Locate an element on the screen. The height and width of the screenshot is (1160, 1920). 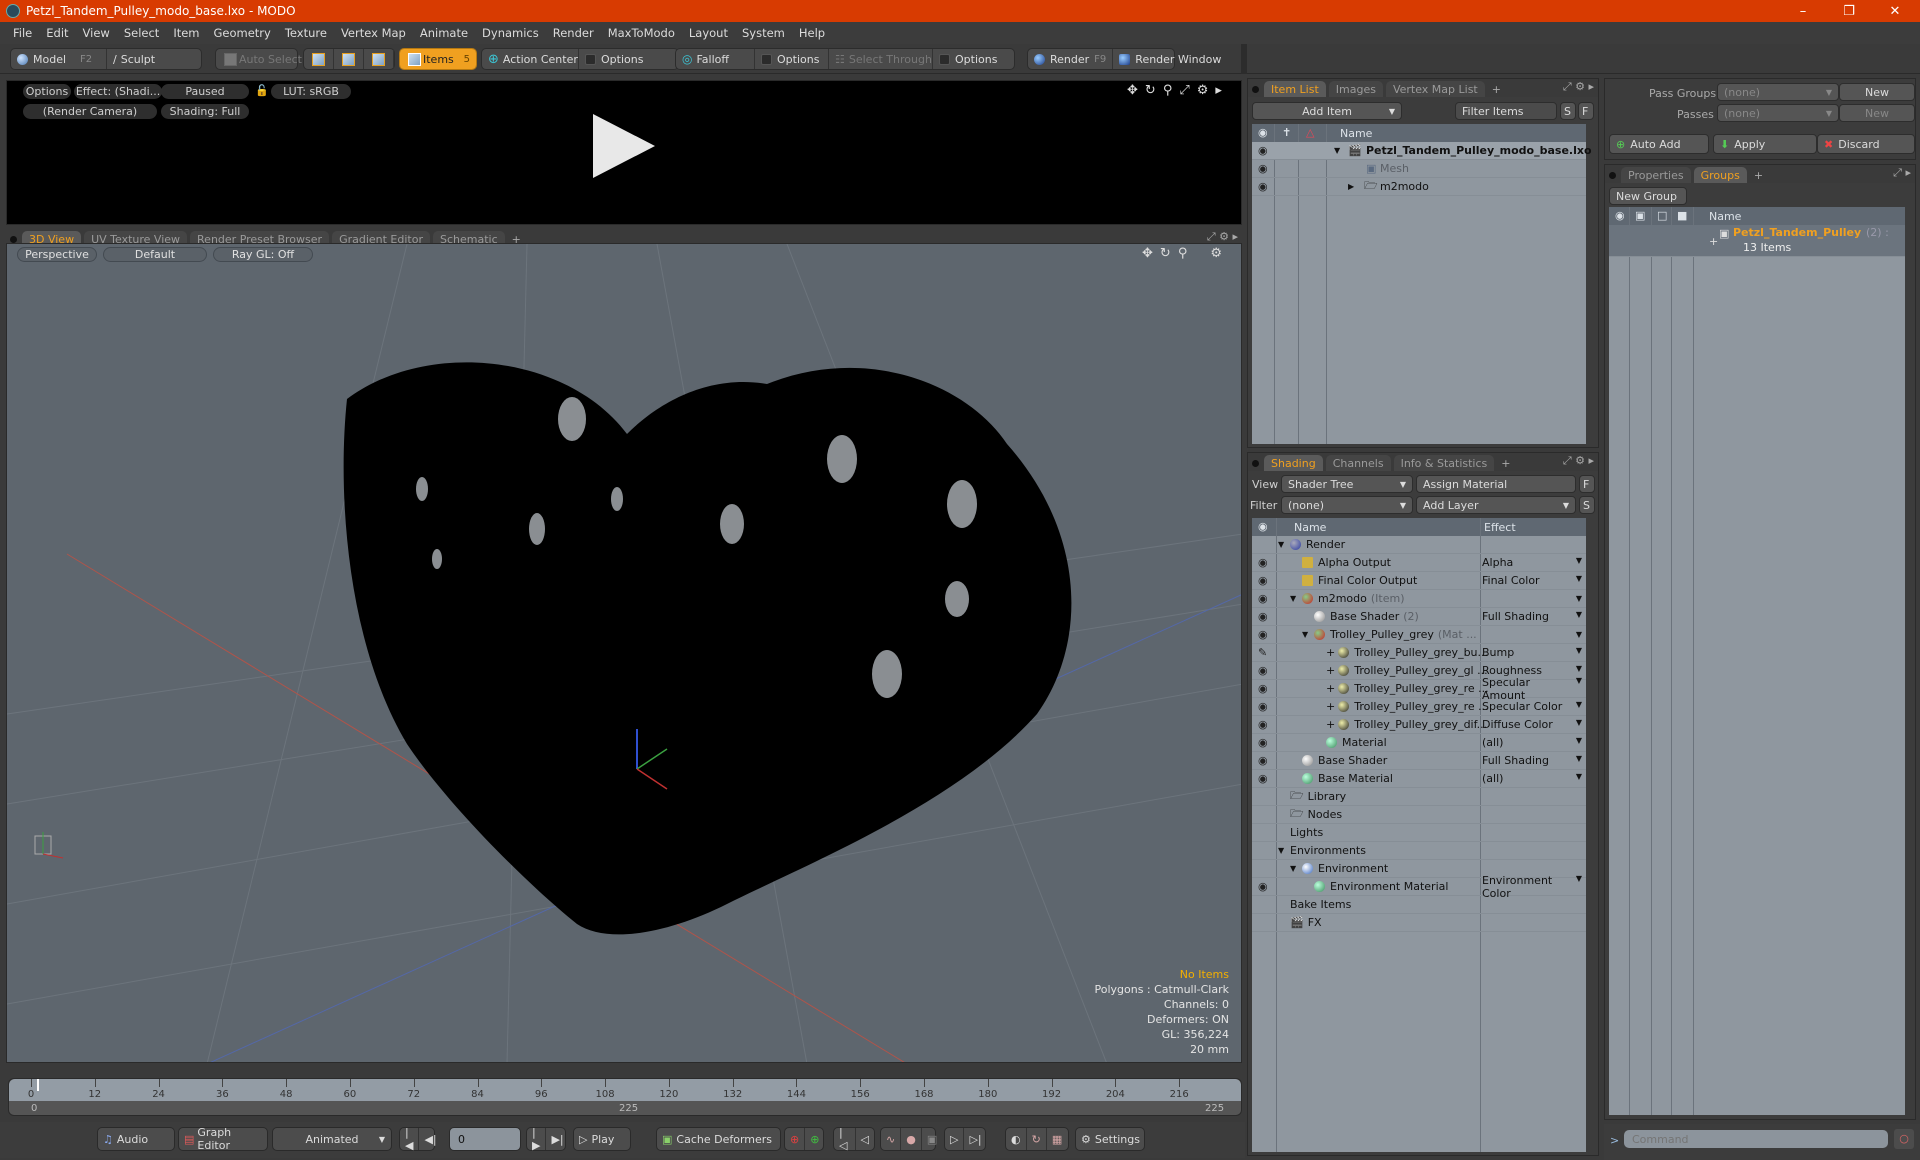
effect-dropdown: Alpha ▼ is located at coordinates (1532, 562).